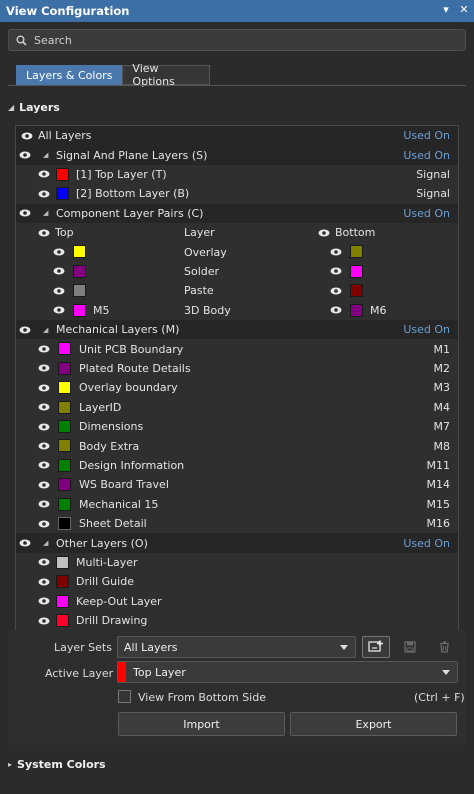 The image size is (474, 794). Describe the element at coordinates (237, 368) in the screenshot. I see `layer-row: Plated Route Details M2` at that location.